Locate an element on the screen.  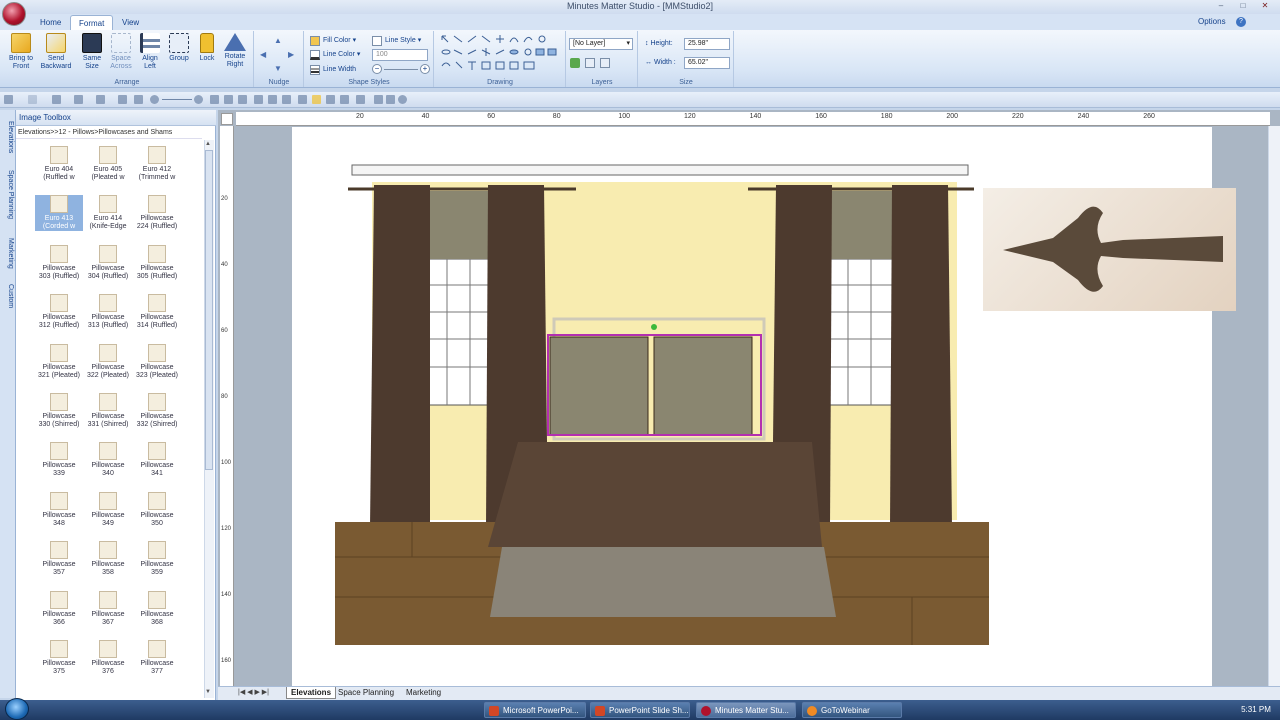
pencil-icon is located at coordinates (378, 99).